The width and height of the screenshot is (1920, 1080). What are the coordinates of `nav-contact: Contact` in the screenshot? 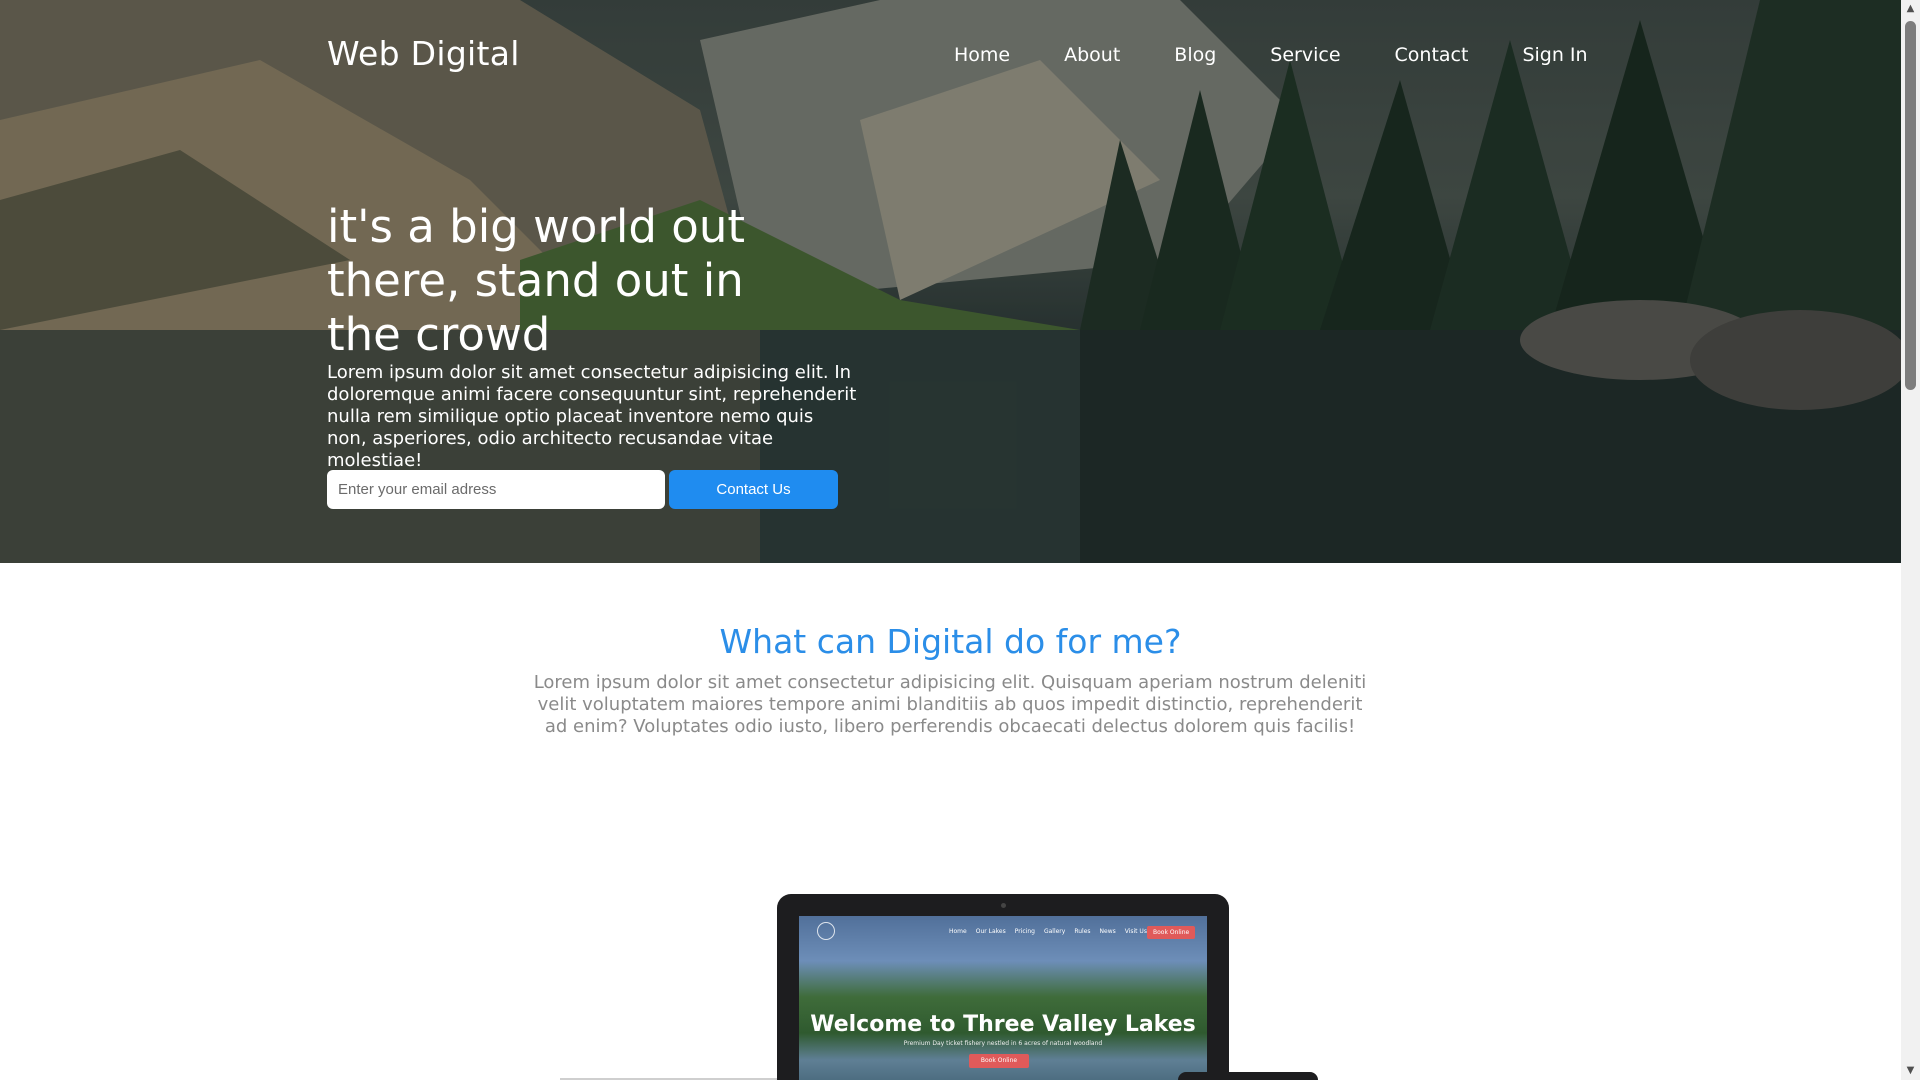 It's located at (1432, 55).